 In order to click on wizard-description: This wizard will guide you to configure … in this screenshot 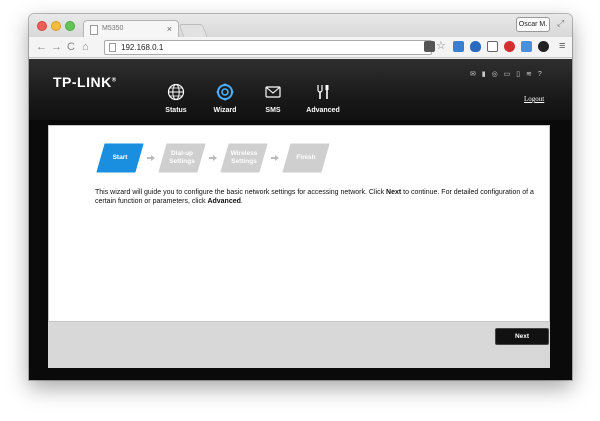, I will do `click(314, 197)`.